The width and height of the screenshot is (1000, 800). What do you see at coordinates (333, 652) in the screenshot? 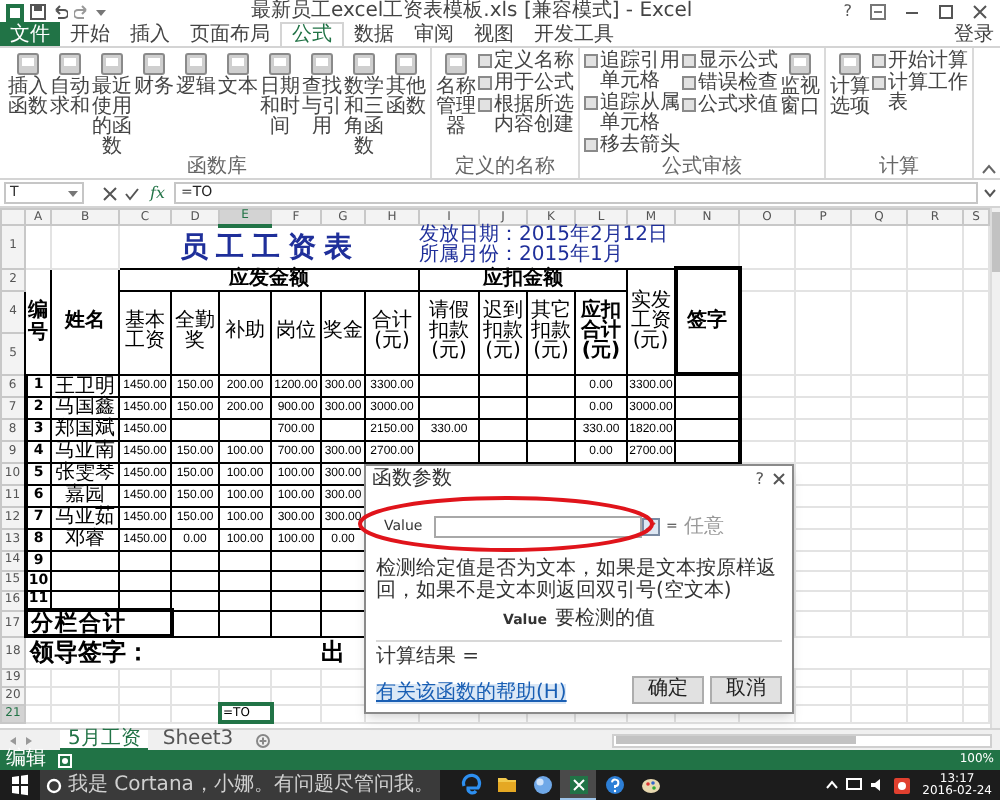
I see `cashier-label: 出` at bounding box center [333, 652].